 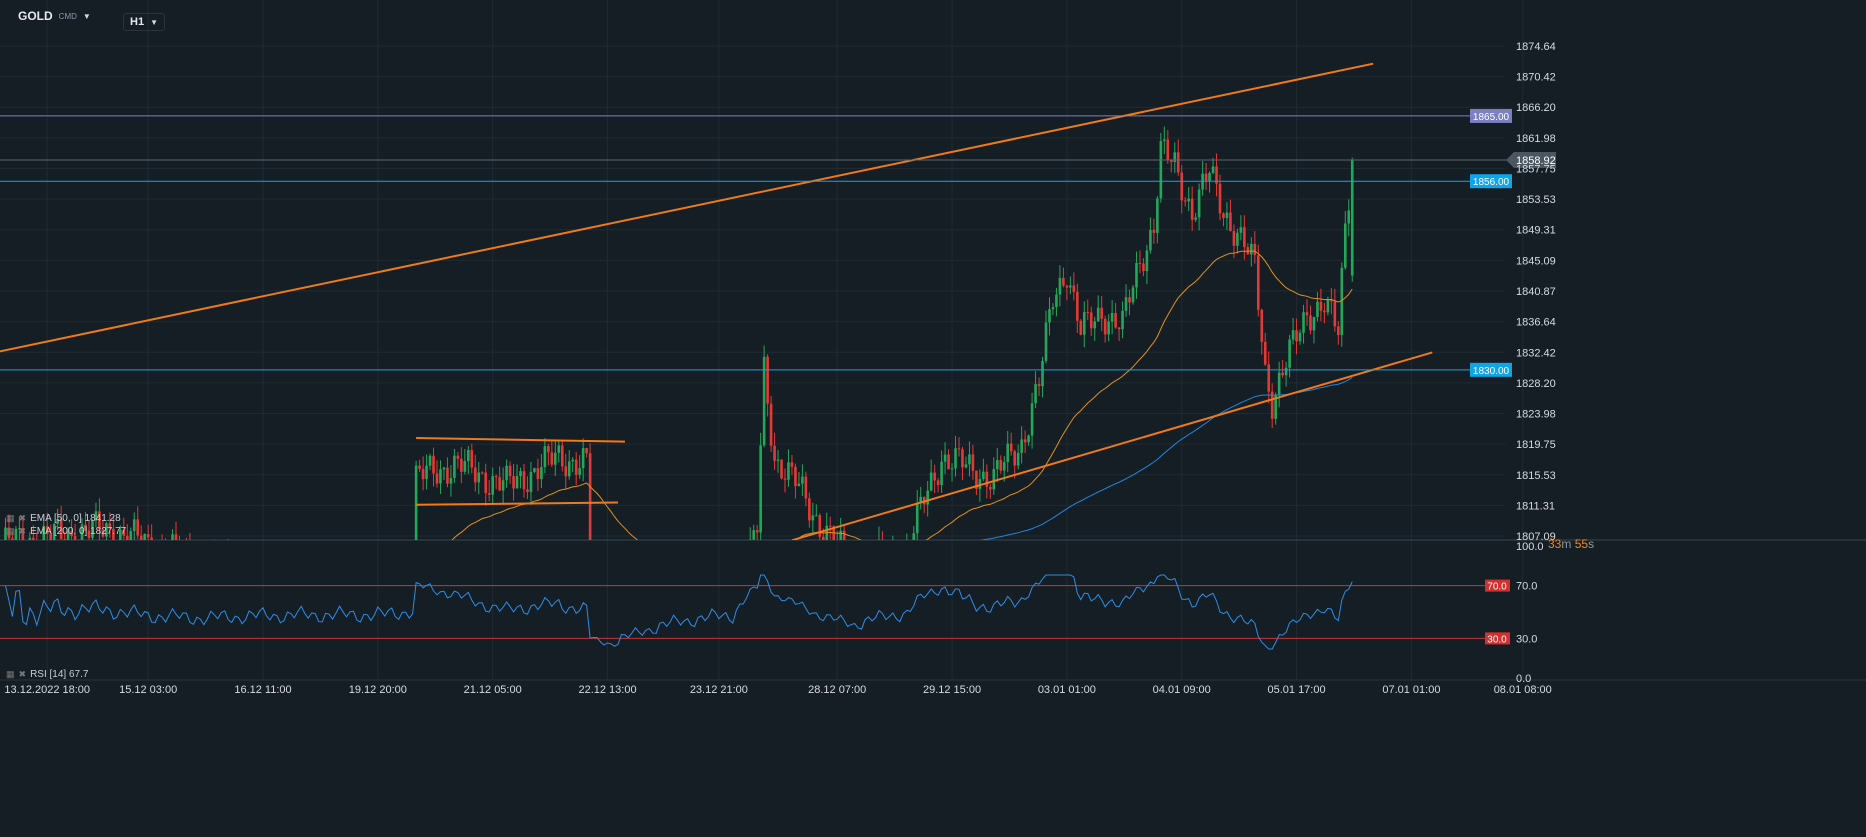 What do you see at coordinates (54, 16) in the screenshot?
I see `symbol-selector: GOLD CMD ▼` at bounding box center [54, 16].